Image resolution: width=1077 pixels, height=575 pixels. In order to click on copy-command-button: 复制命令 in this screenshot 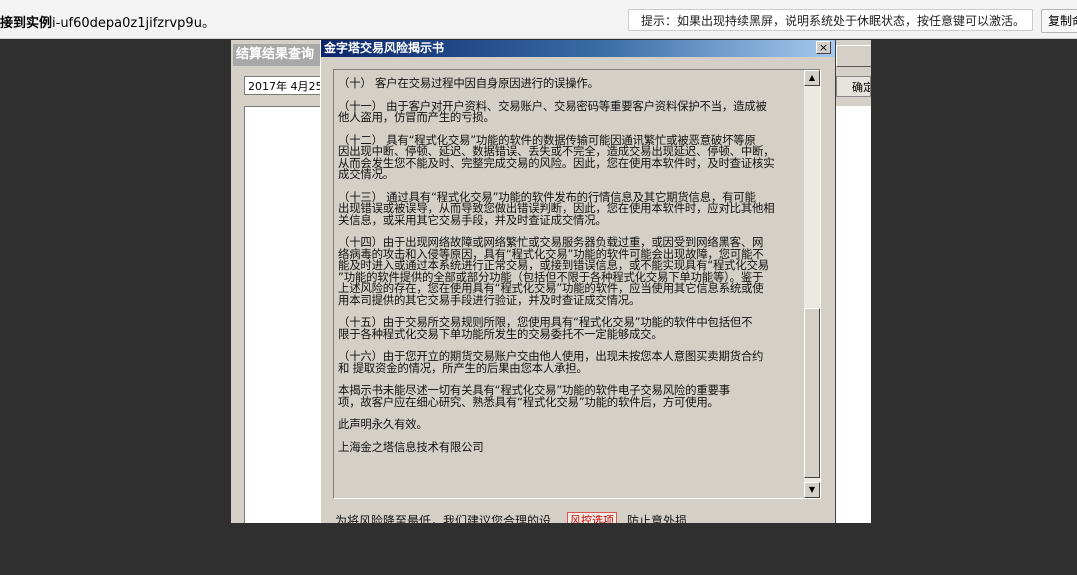, I will do `click(1059, 21)`.